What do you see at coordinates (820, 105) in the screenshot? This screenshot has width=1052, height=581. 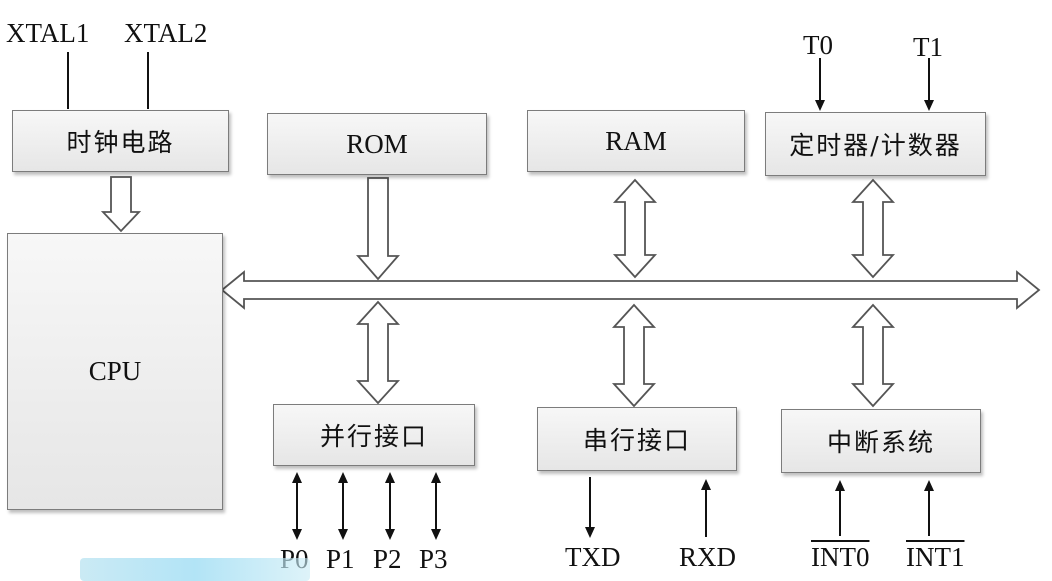 I see `t0-arrowhead` at bounding box center [820, 105].